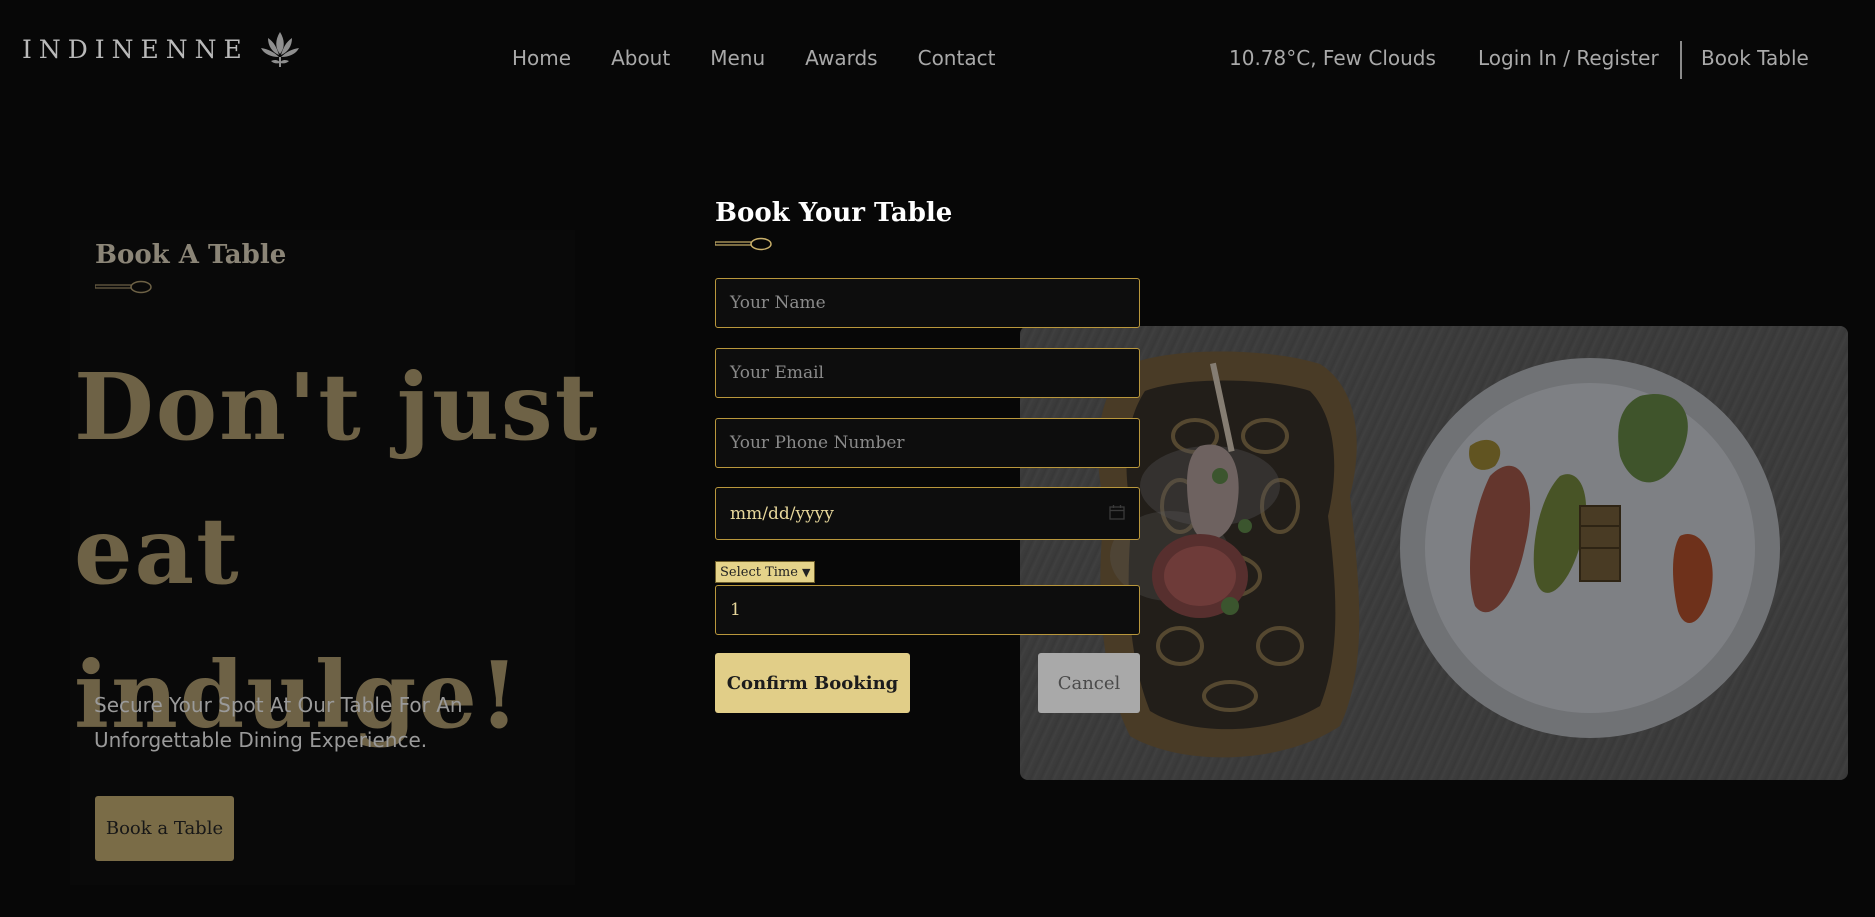 The image size is (1875, 917). Describe the element at coordinates (812, 683) in the screenshot. I see `confirm-booking-button: Confirm Booking` at that location.